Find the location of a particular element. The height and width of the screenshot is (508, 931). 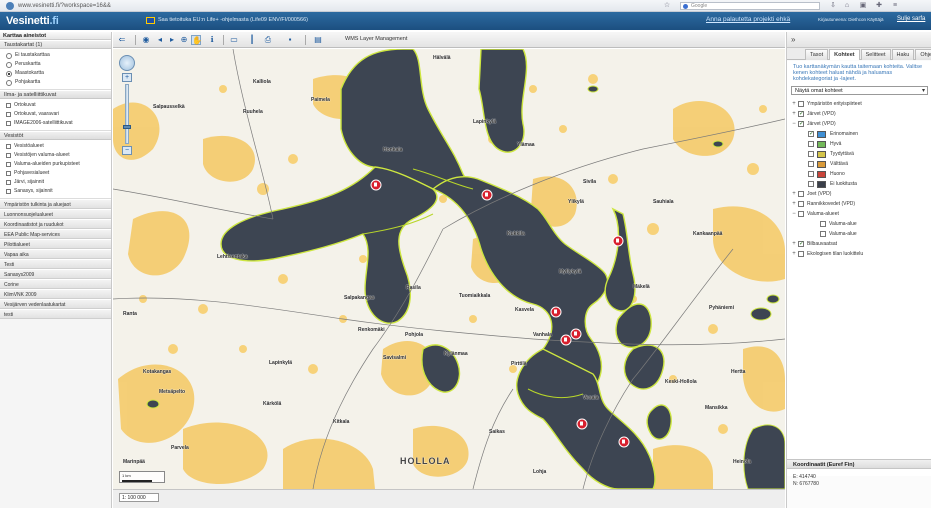

tree-item: Huono is located at coordinates (859, 174).